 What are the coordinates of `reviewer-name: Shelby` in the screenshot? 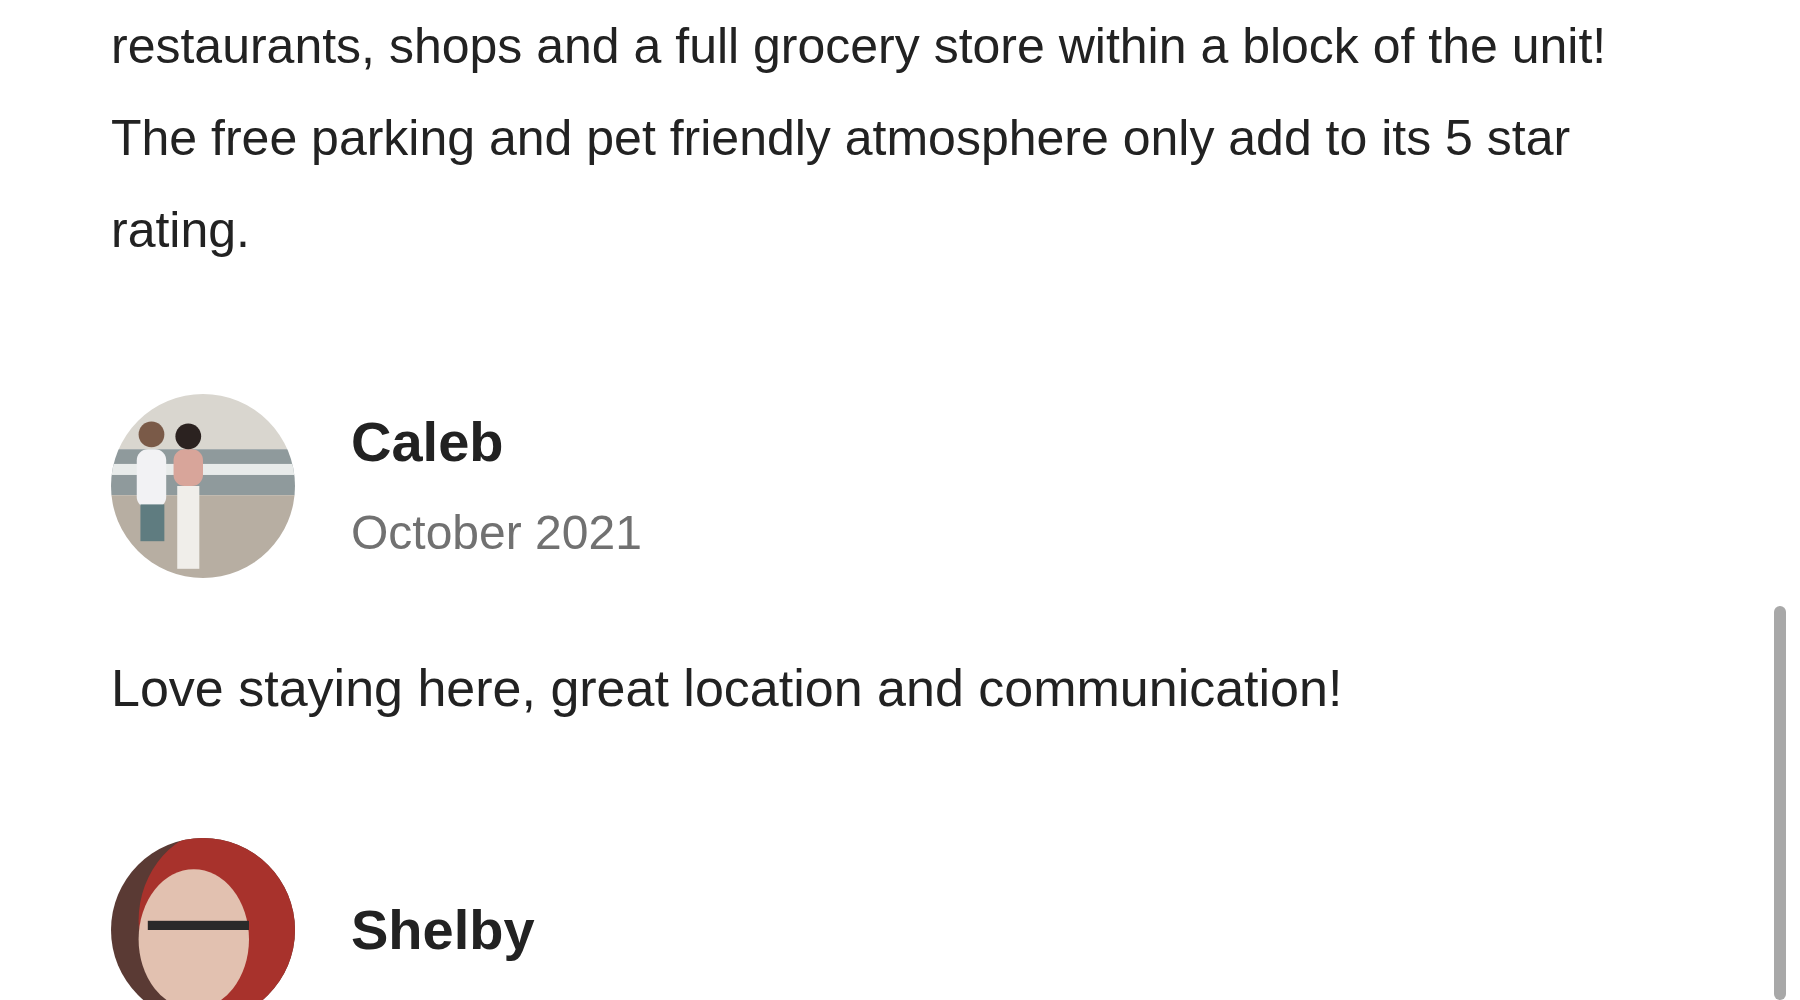 It's located at (443, 930).